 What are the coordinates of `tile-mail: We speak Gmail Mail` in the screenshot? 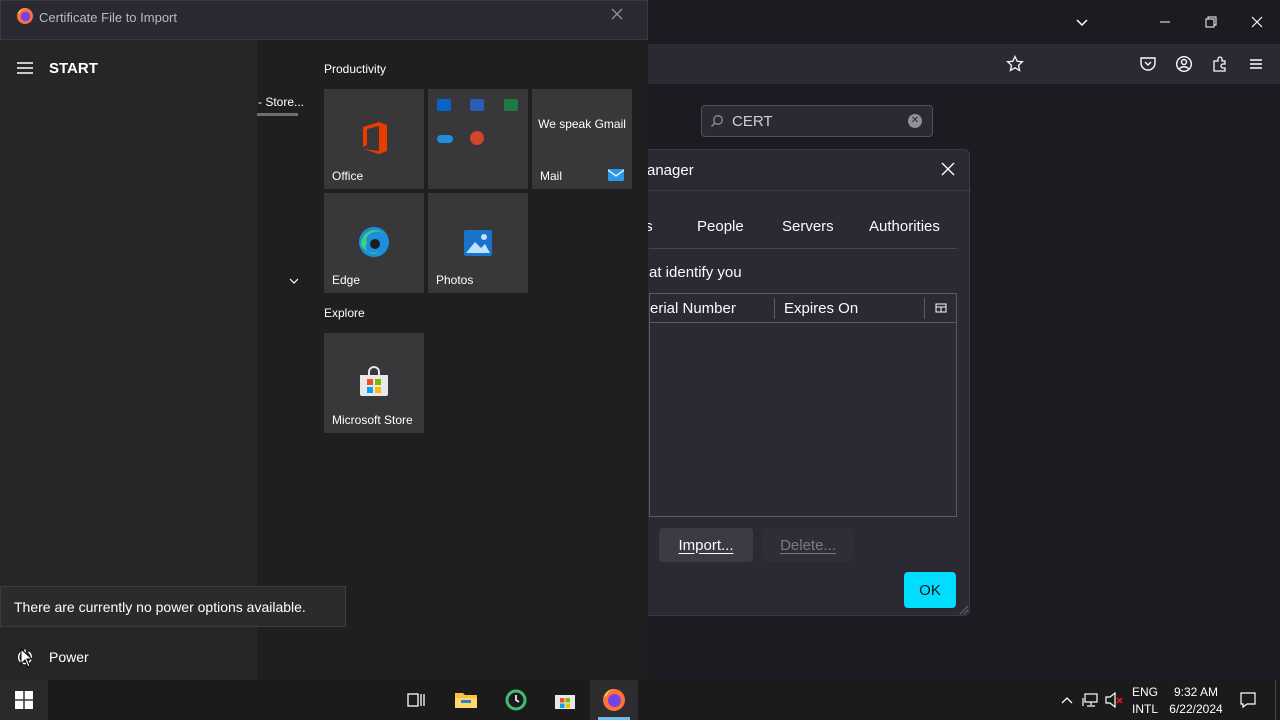 It's located at (582, 139).